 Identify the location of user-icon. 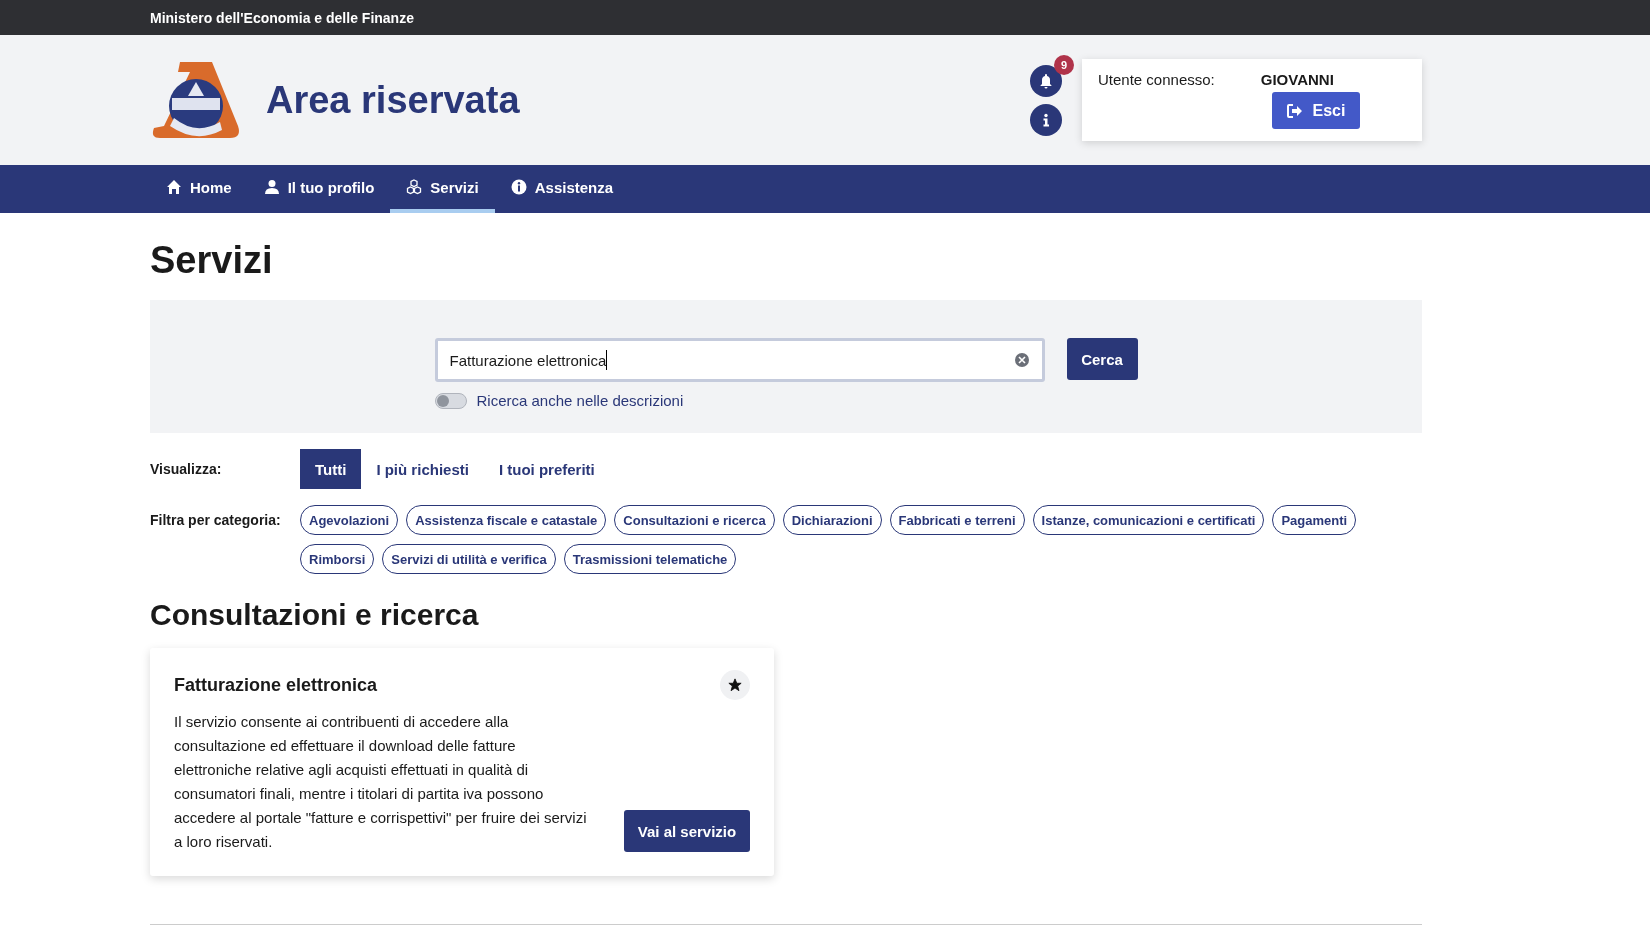
(271, 187).